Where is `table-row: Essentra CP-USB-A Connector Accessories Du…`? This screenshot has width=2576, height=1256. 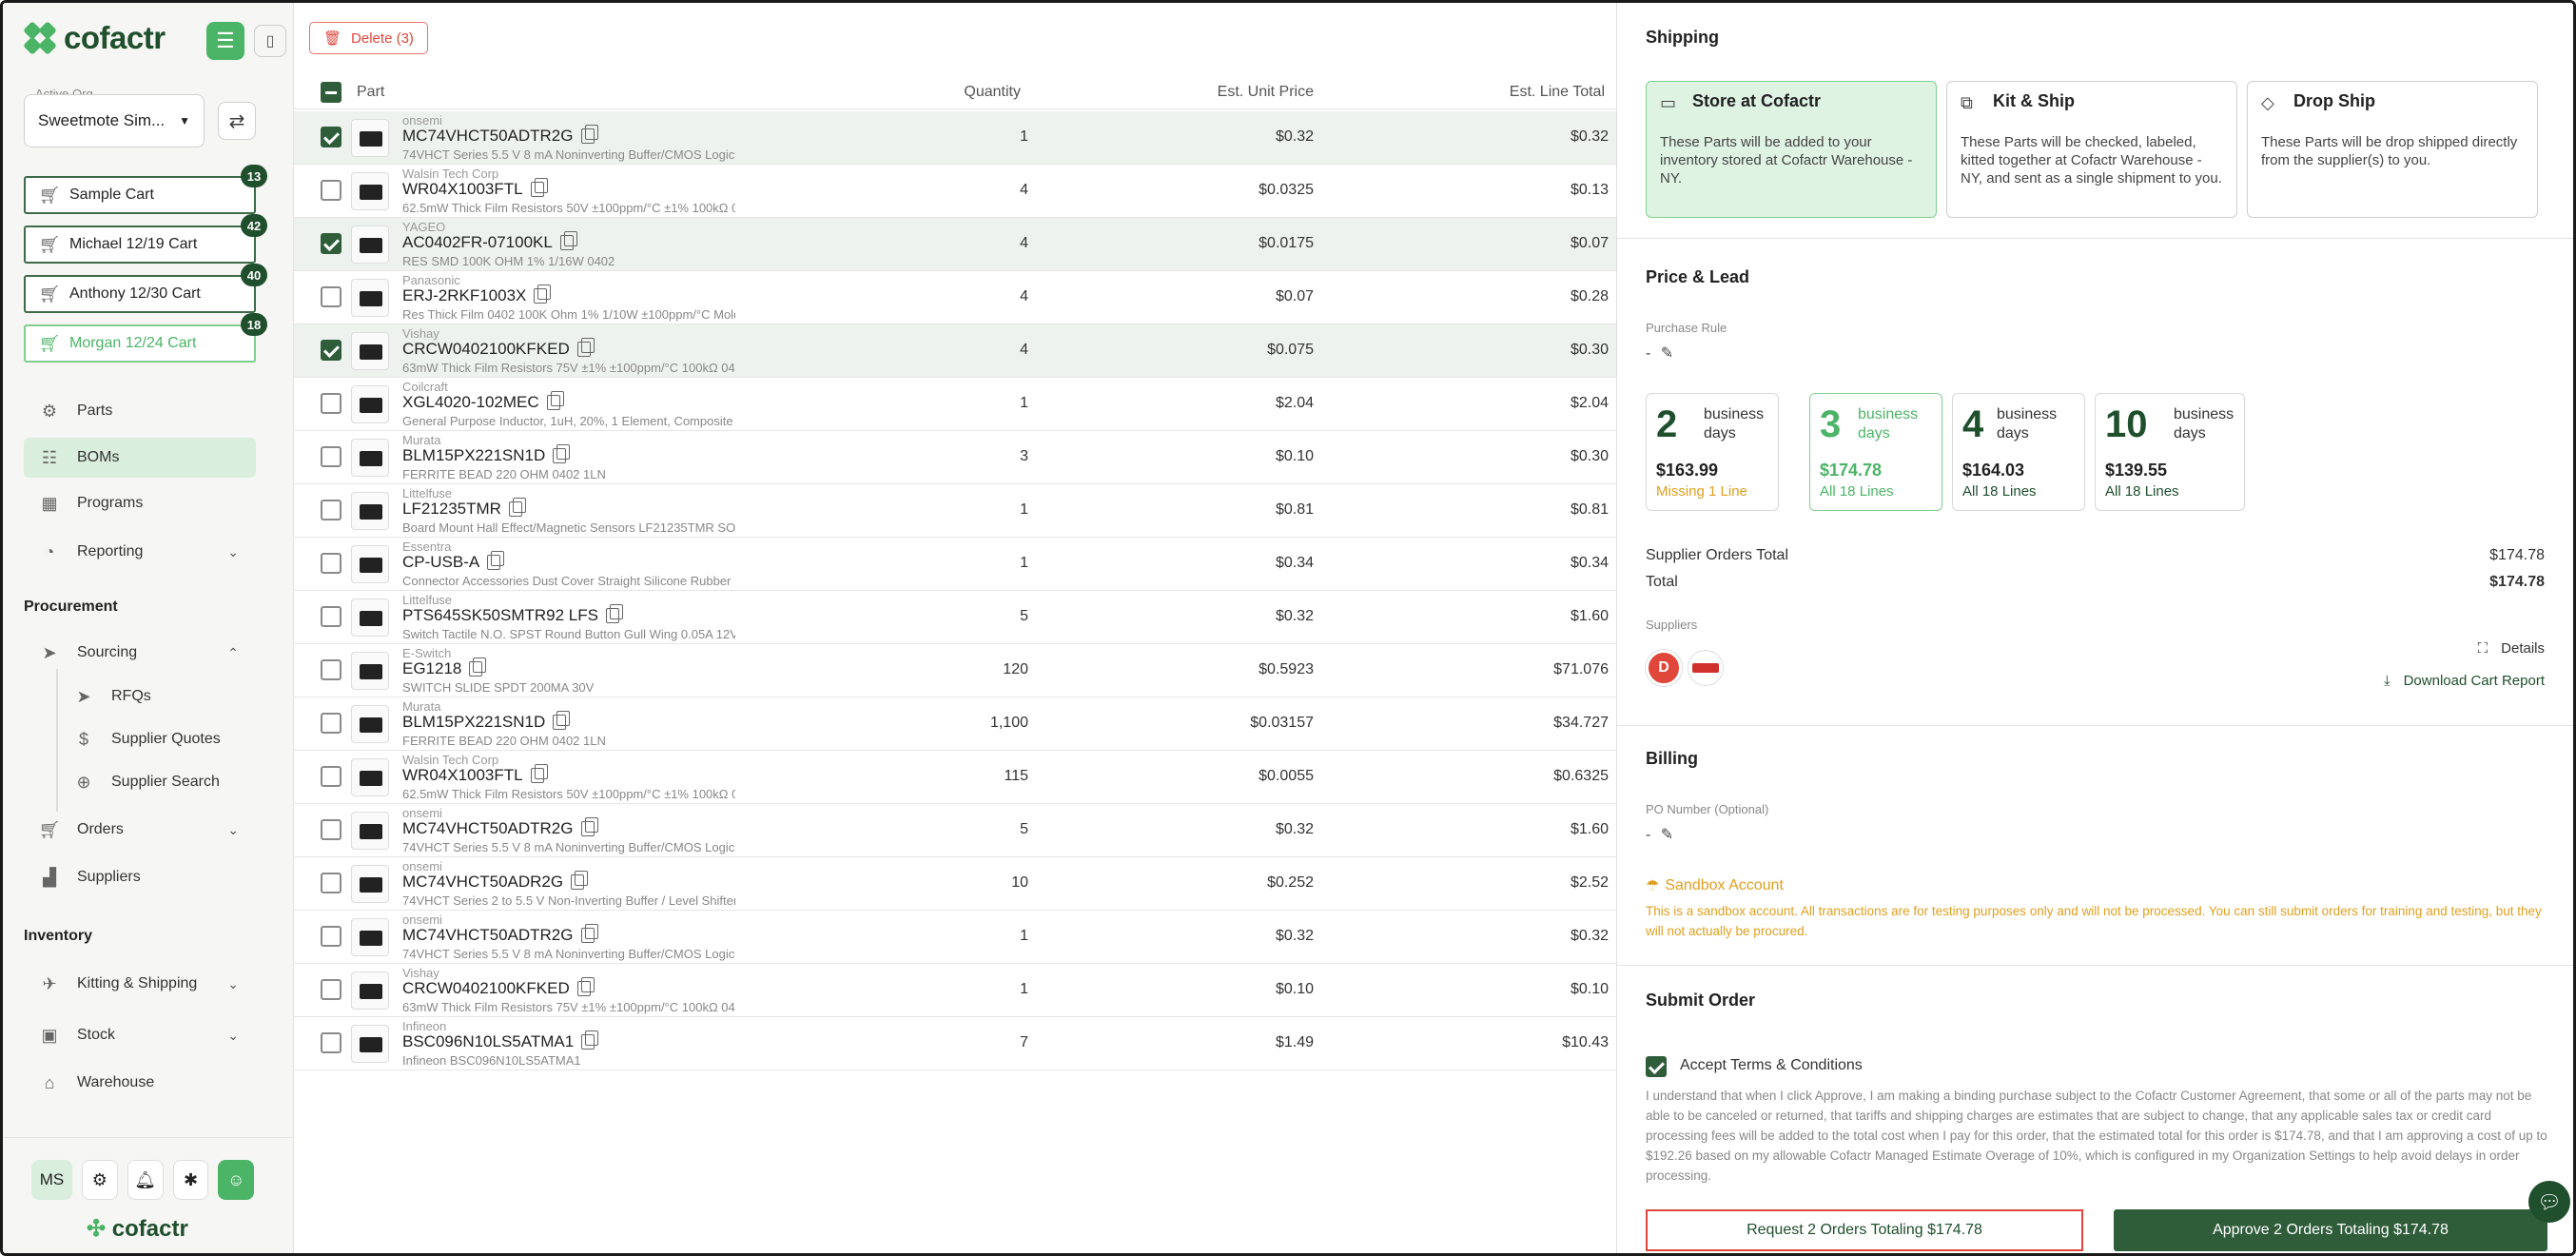
table-row: Essentra CP-USB-A Connector Accessories Du… is located at coordinates (955, 565).